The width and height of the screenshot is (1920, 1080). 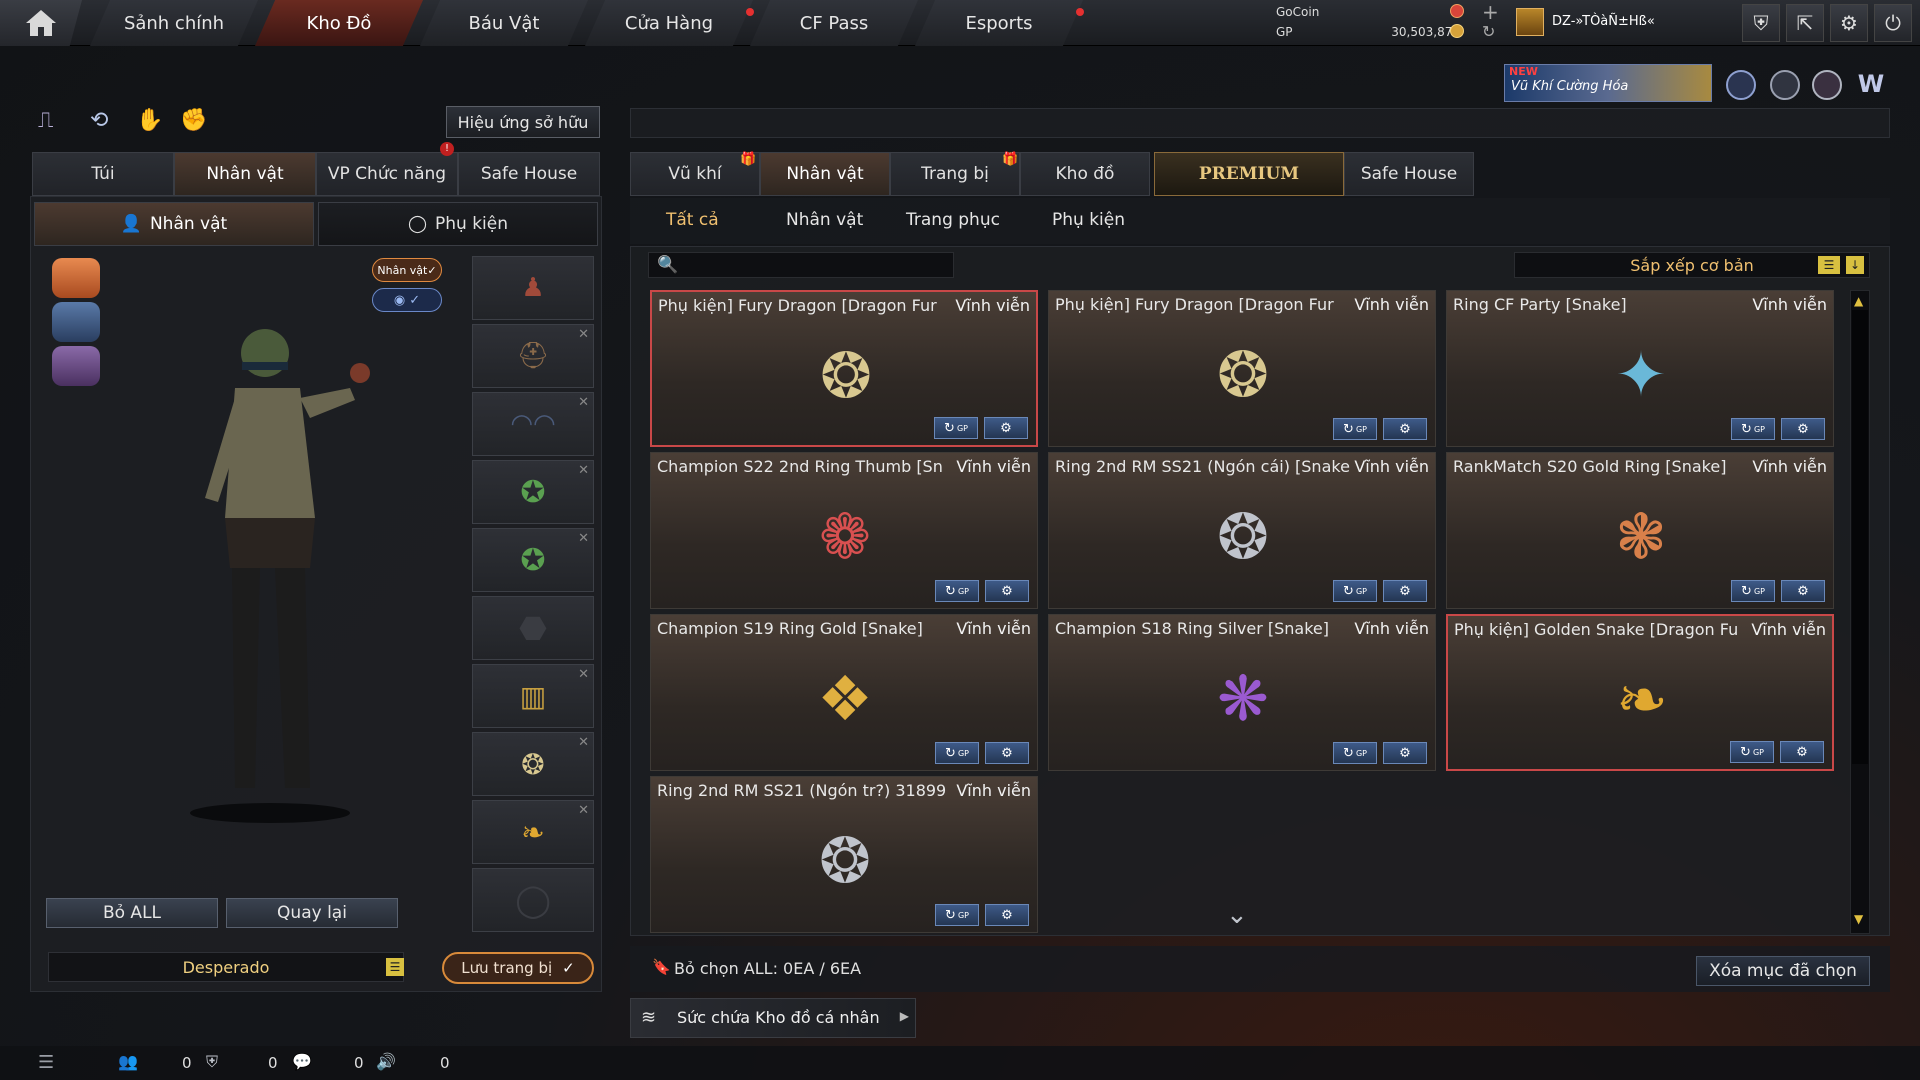 I want to click on sort-menu-icon: ☰, so click(x=1829, y=265).